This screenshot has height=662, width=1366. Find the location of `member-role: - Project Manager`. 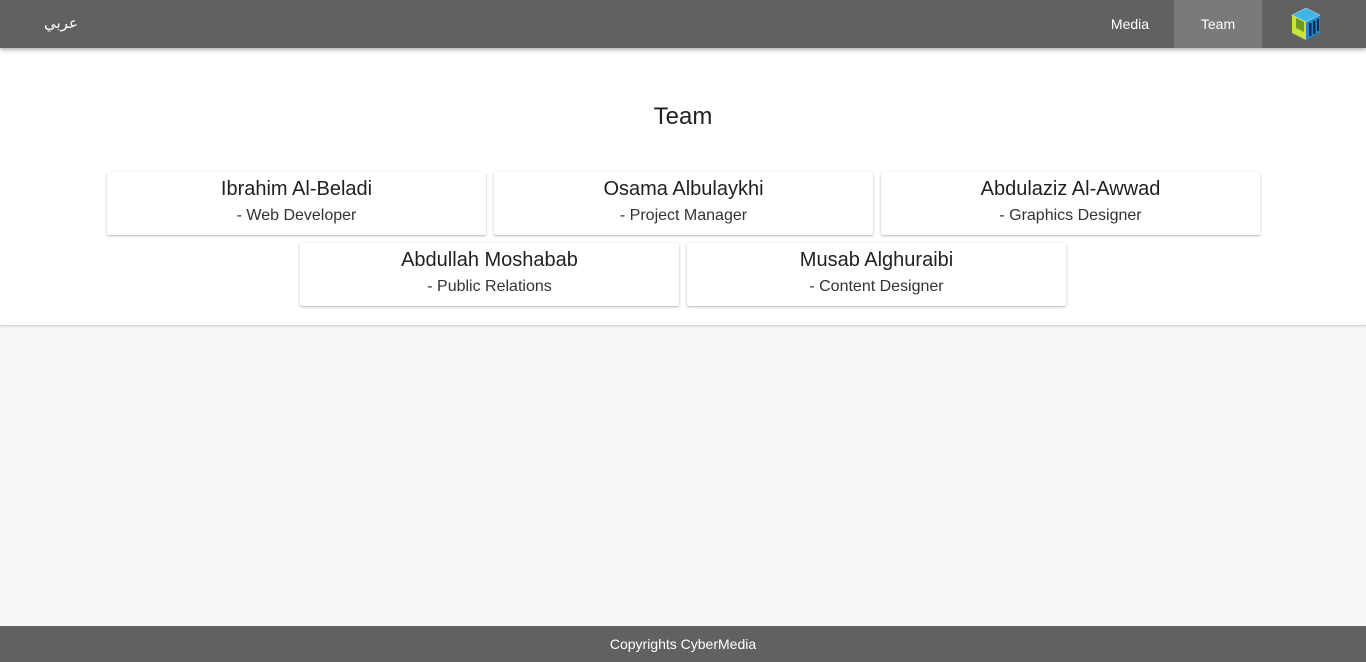

member-role: - Project Manager is located at coordinates (683, 215).